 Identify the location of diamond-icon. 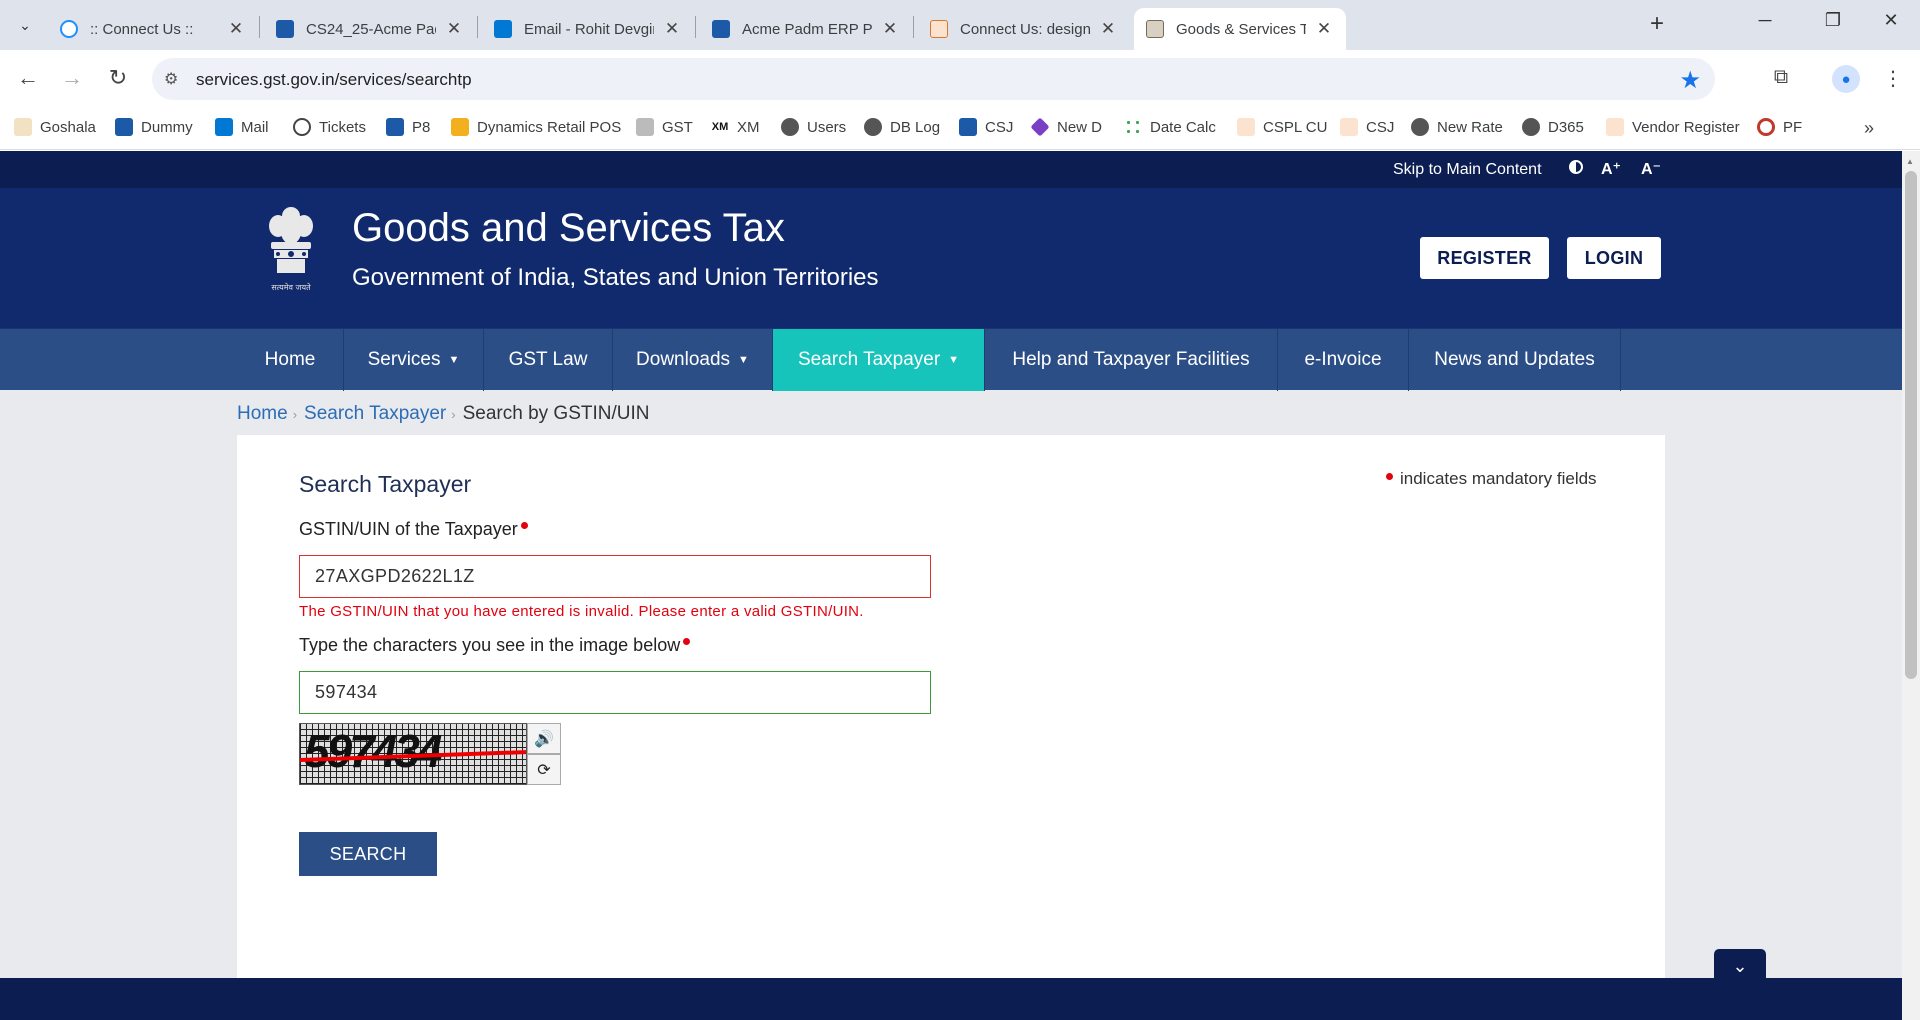
(1040, 127).